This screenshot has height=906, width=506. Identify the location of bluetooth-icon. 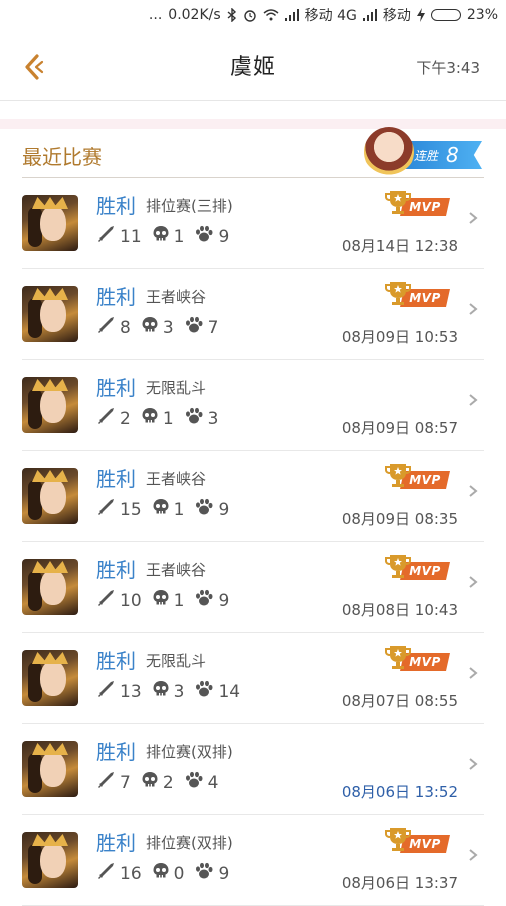
(232, 15).